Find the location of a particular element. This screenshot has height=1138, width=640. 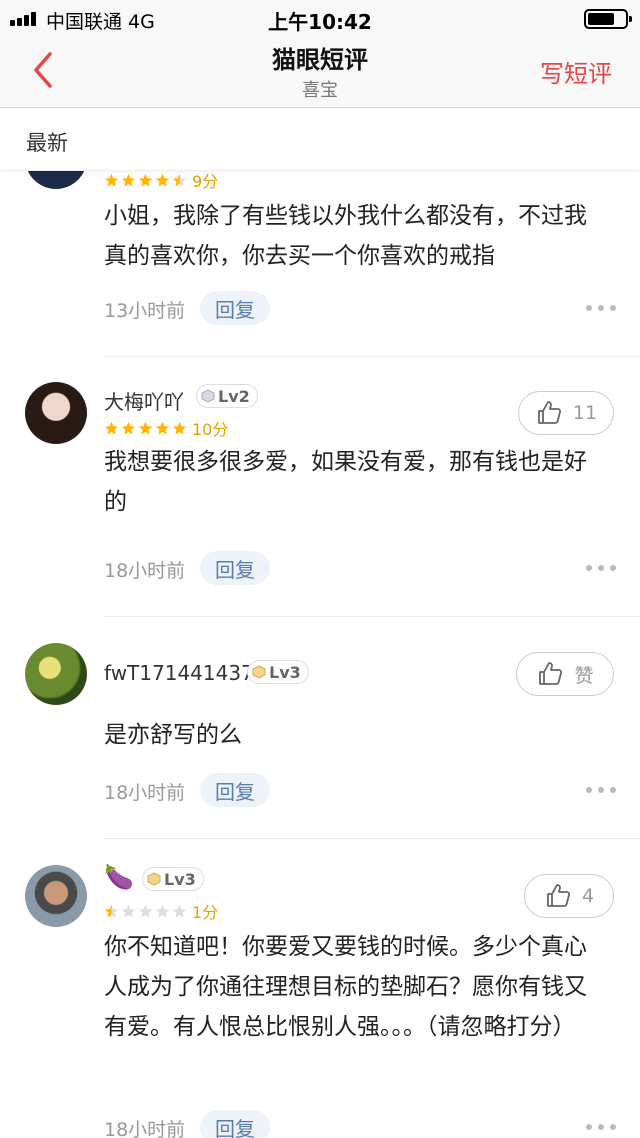

rating-stars: 1分 is located at coordinates (161, 912).